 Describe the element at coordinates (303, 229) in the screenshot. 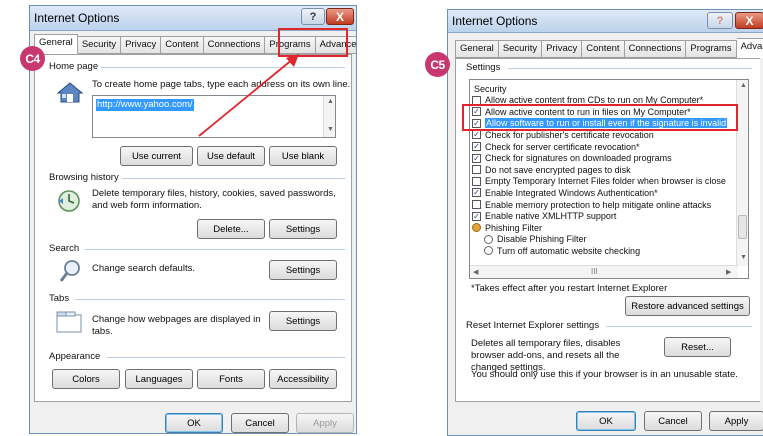

I see `history-settings-button: Settings` at that location.